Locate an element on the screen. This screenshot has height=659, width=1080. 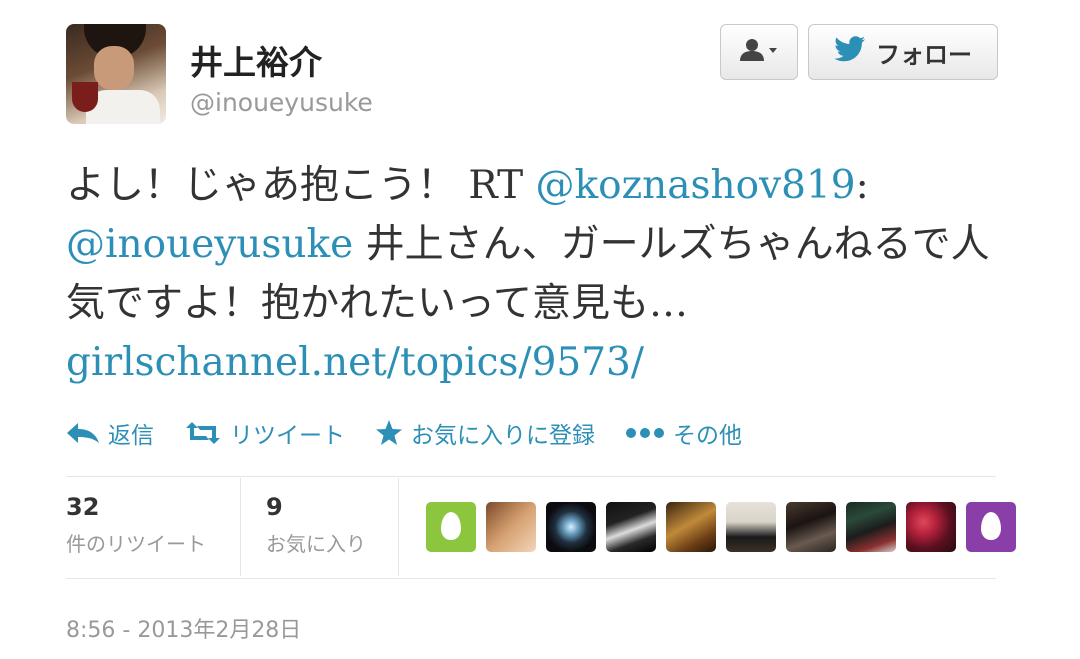
tweet-actions: 返信 リツイート お気に入りに登録 その他 is located at coordinates (419, 433).